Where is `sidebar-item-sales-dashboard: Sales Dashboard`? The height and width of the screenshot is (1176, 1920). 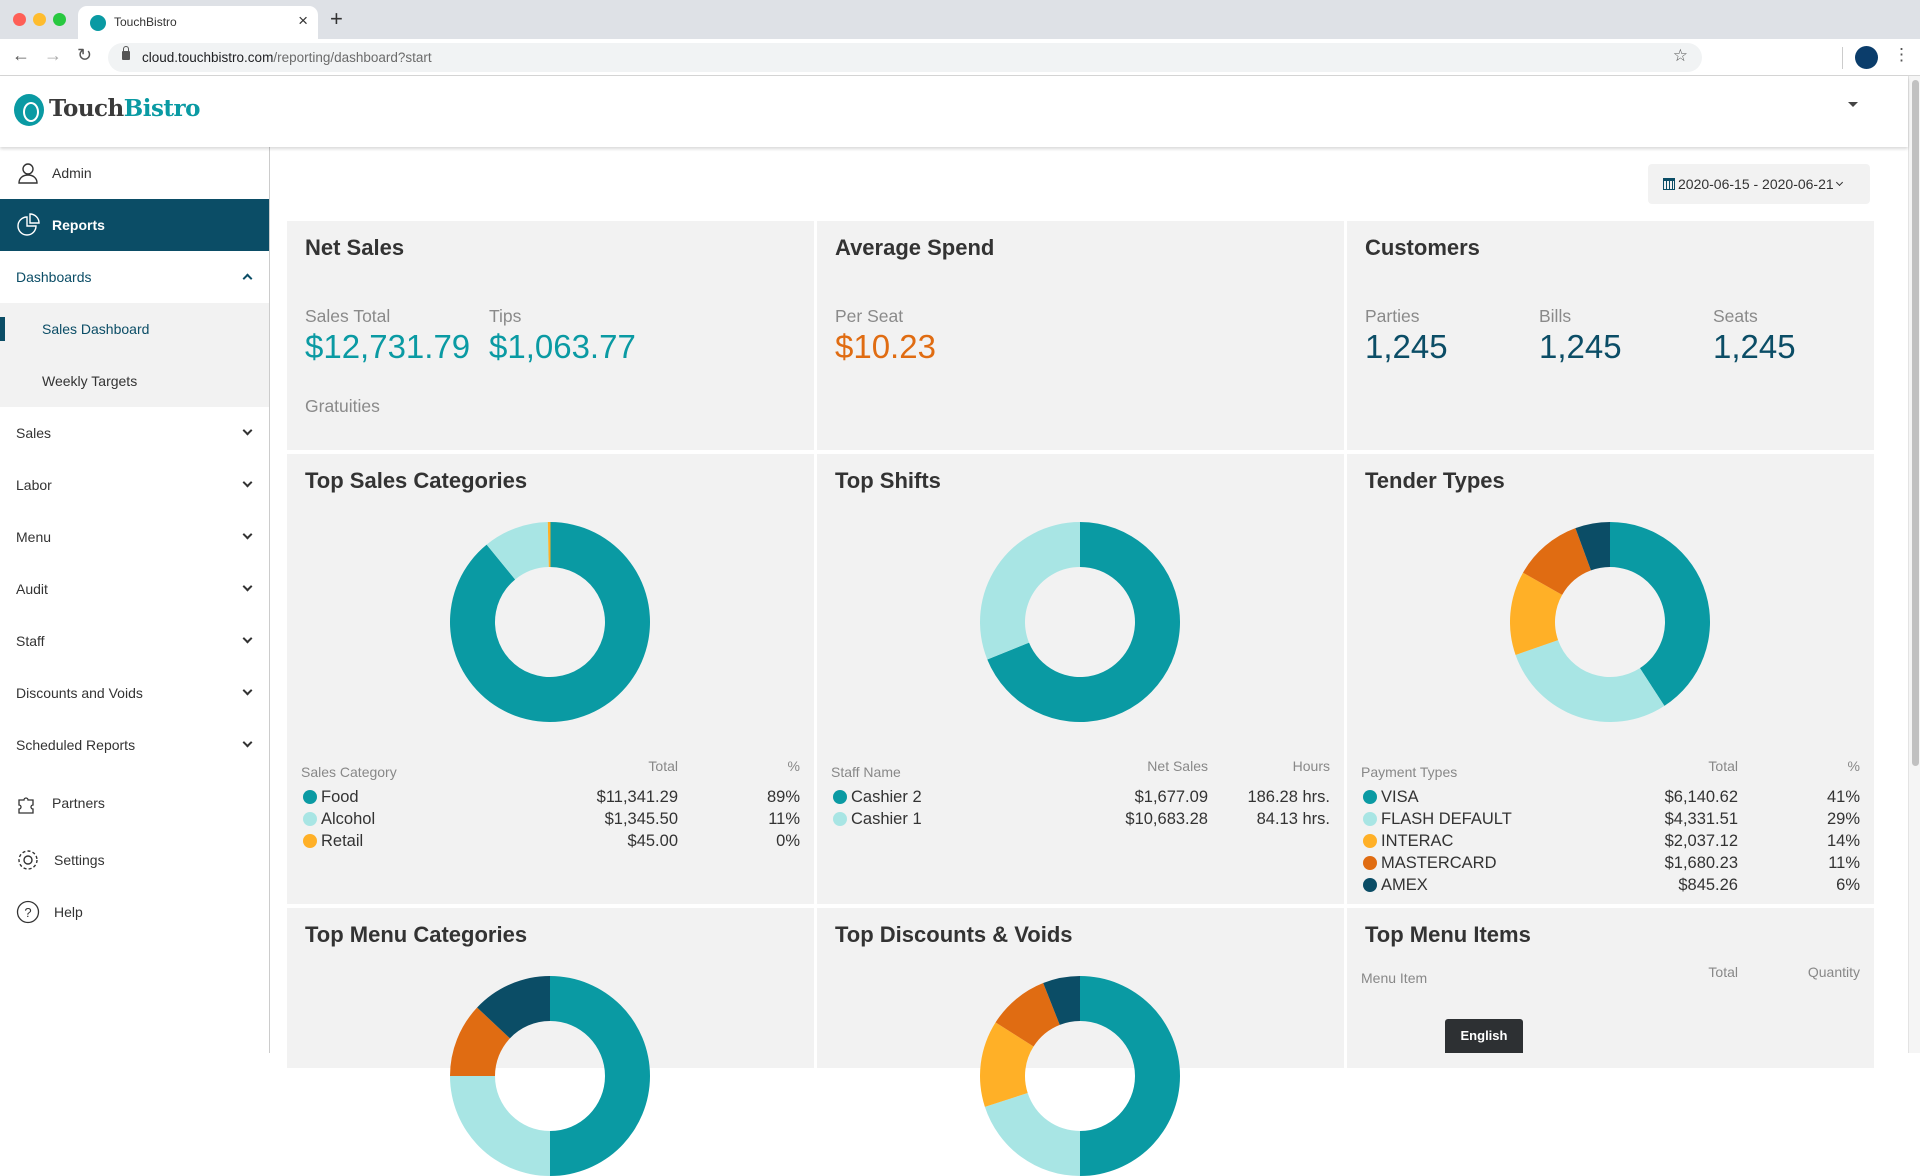
sidebar-item-sales-dashboard: Sales Dashboard is located at coordinates (134, 329).